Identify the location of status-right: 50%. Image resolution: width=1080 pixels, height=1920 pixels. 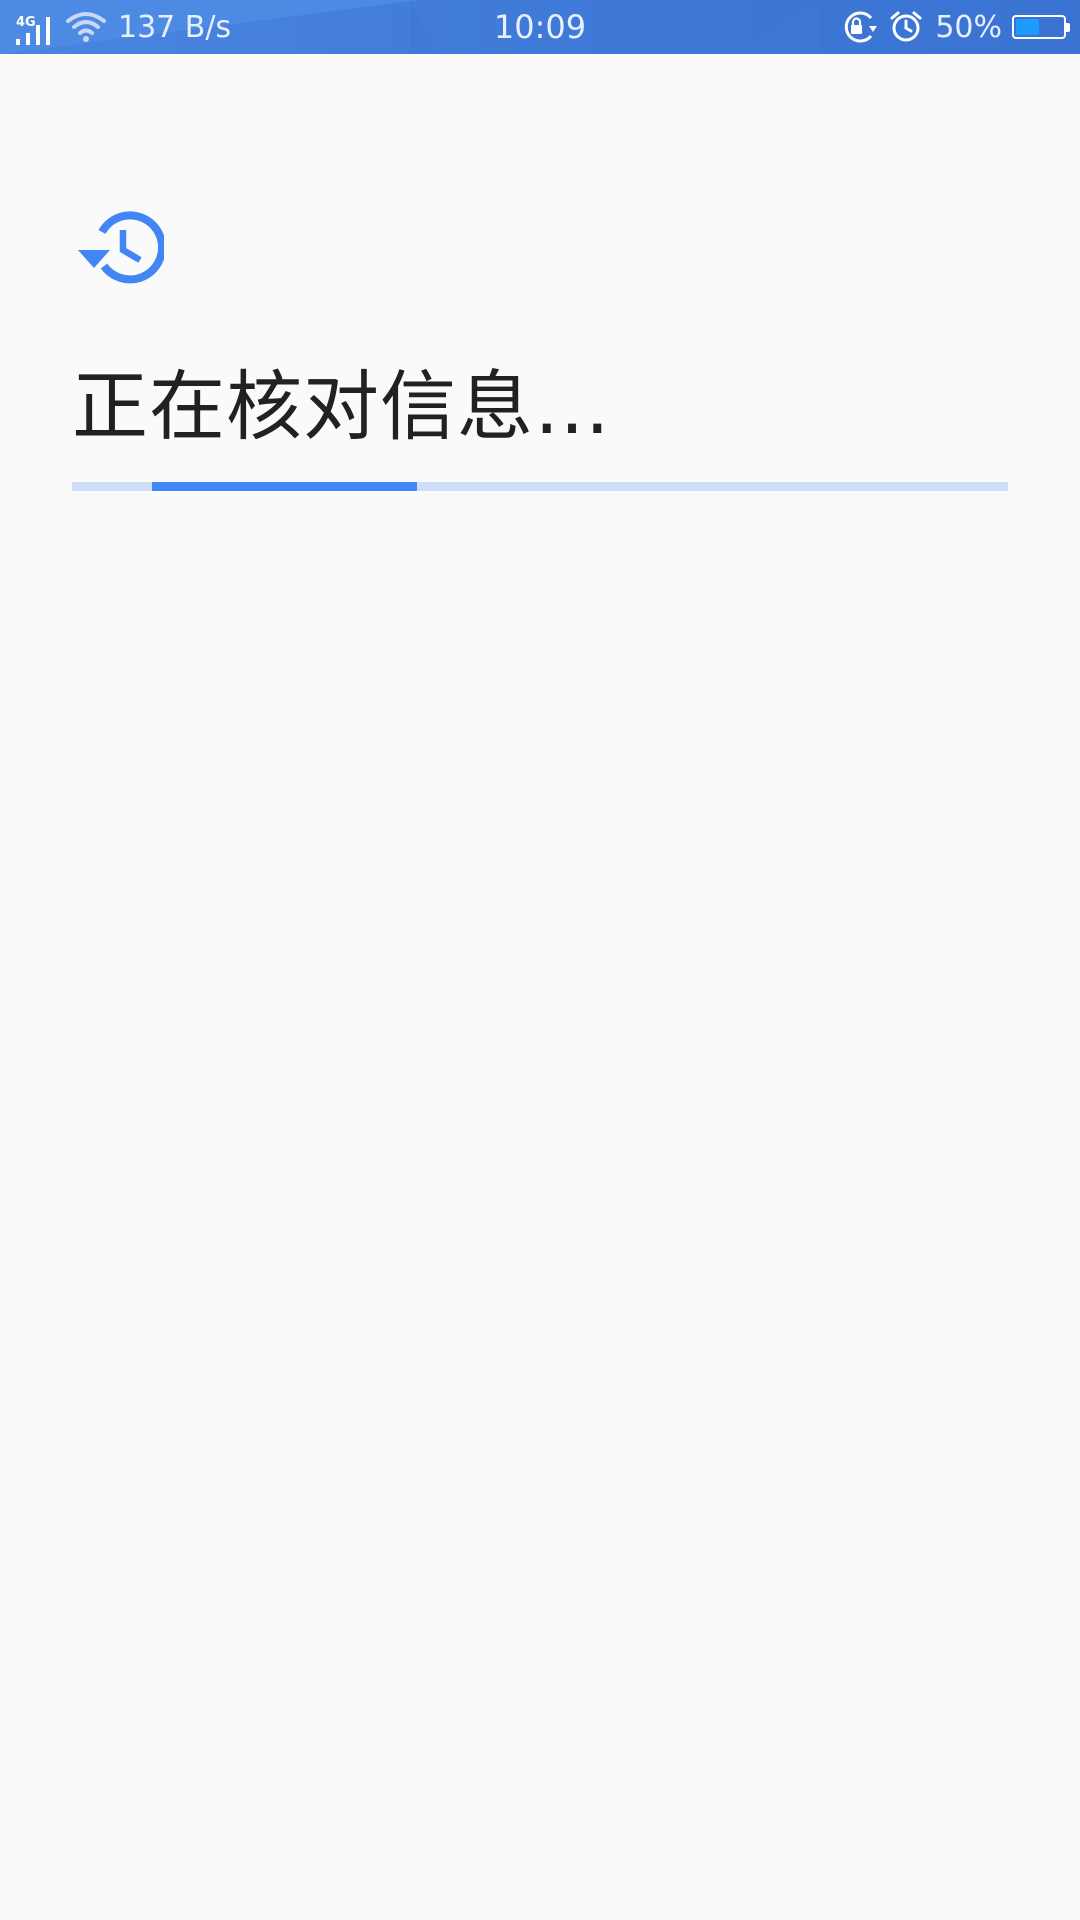
(950, 27).